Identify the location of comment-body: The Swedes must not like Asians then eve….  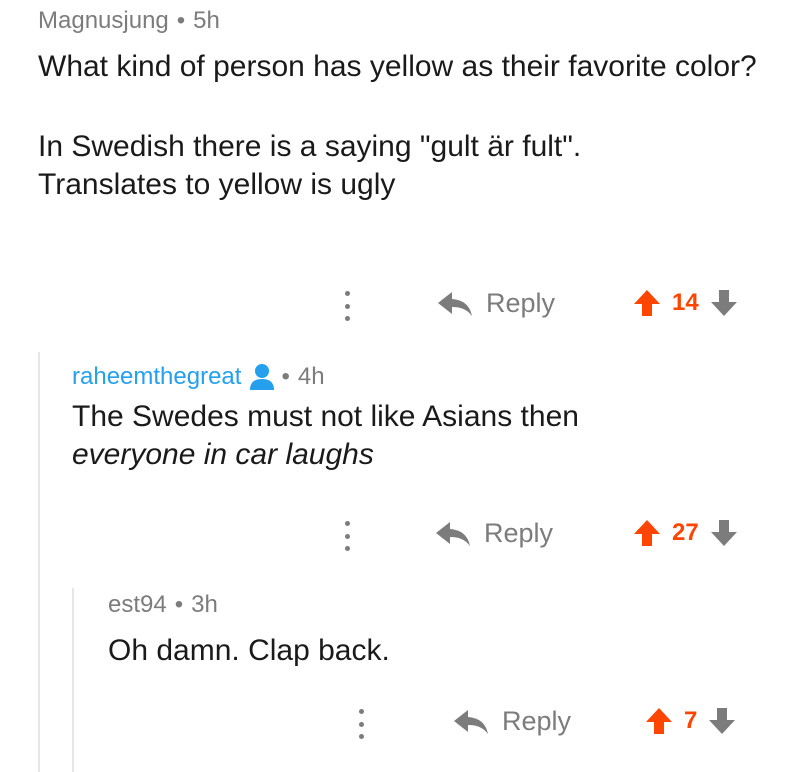
(422, 436).